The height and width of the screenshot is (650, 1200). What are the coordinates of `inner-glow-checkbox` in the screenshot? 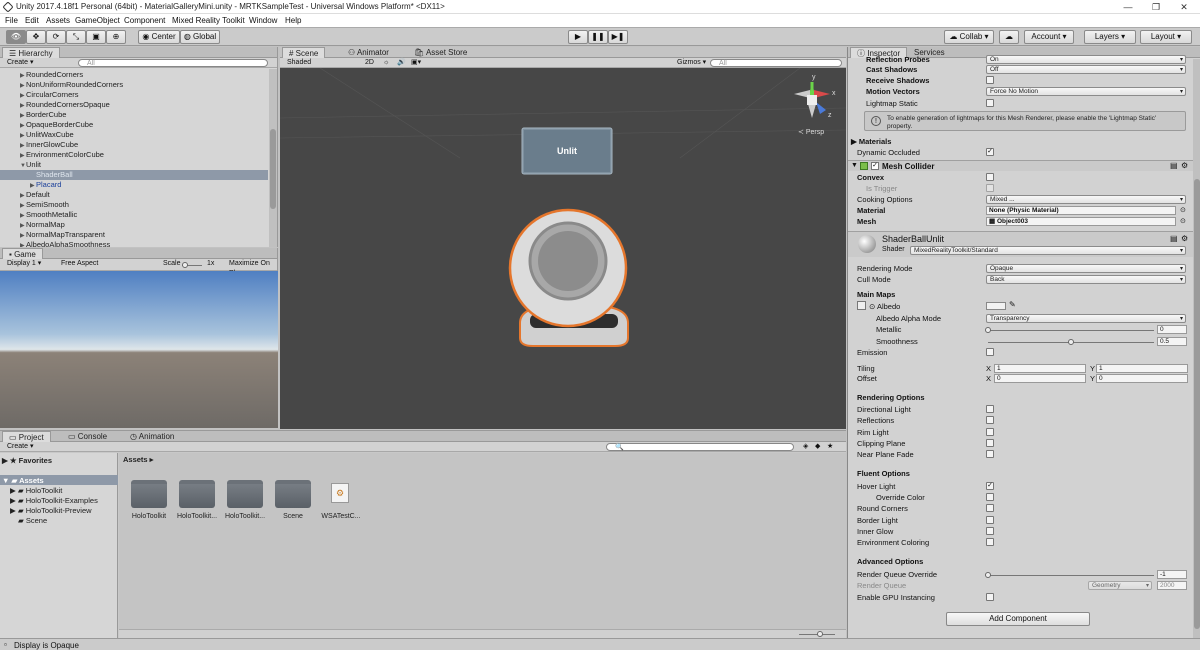 It's located at (990, 531).